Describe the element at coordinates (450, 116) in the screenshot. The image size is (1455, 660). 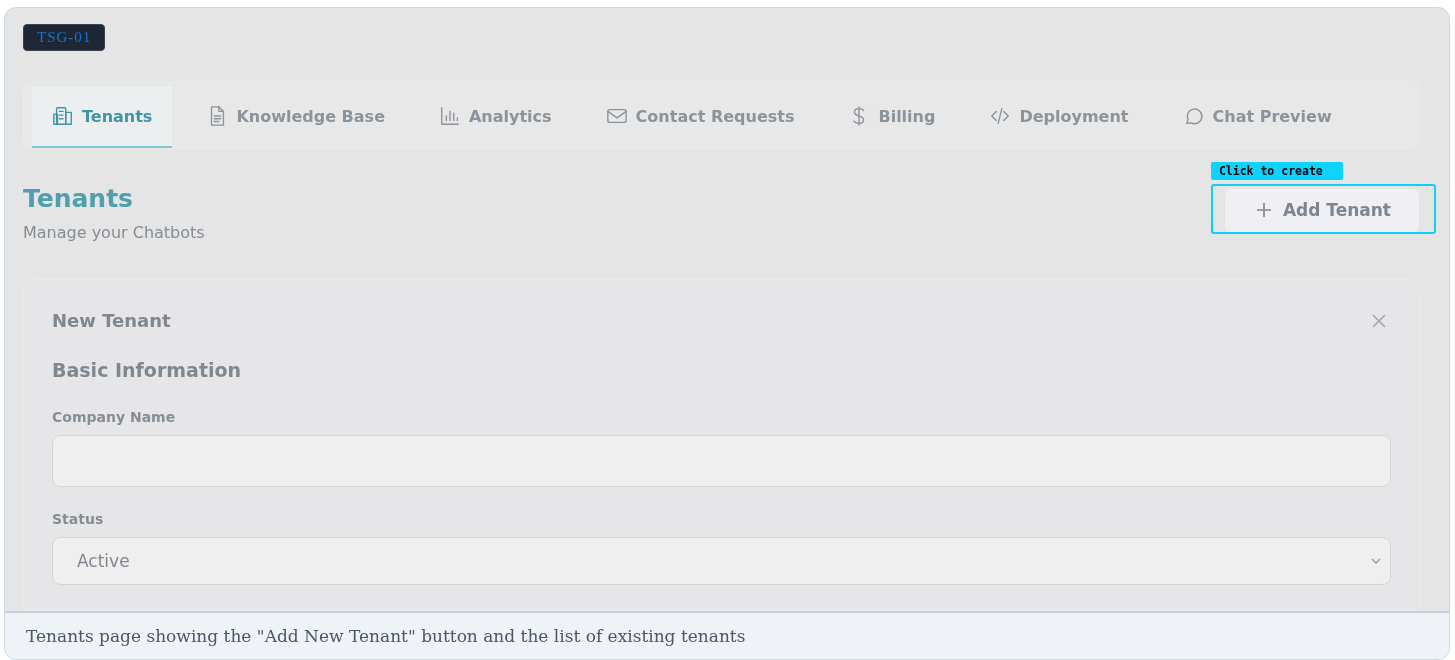
I see `bar-chart-icon` at that location.